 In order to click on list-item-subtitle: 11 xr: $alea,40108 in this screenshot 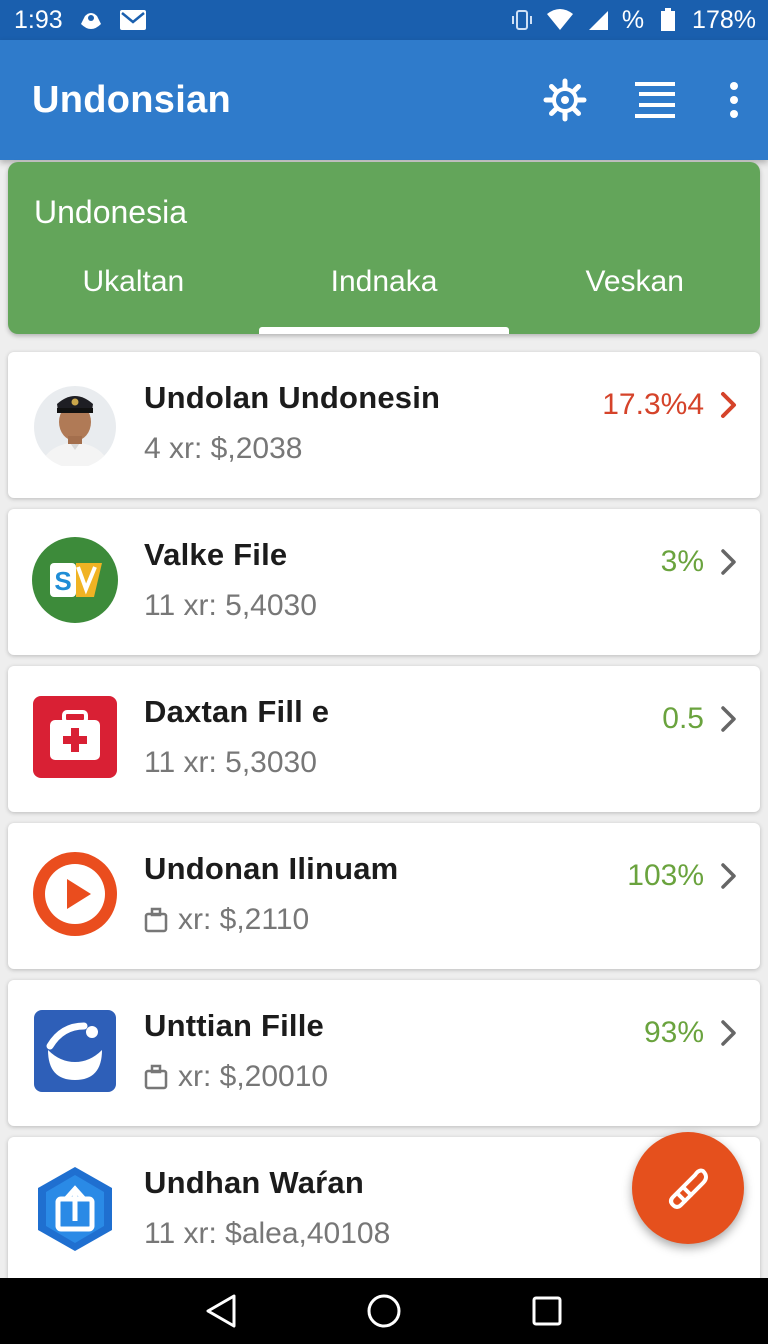, I will do `click(267, 1233)`.